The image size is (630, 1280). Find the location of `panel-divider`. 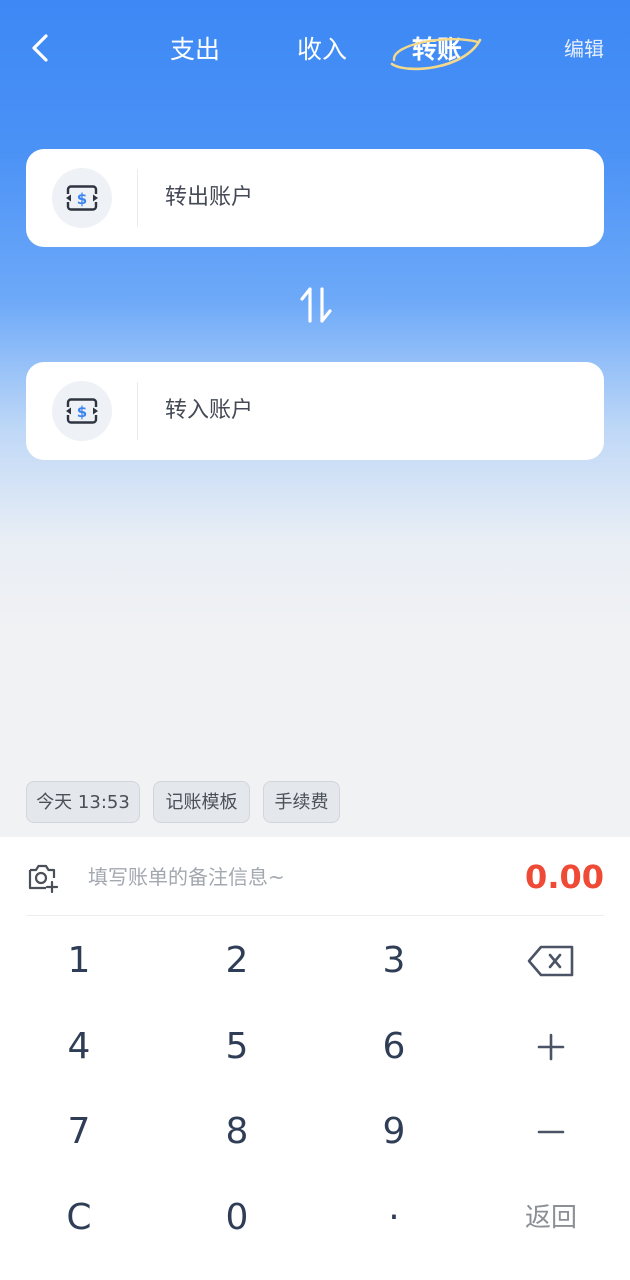

panel-divider is located at coordinates (315, 915).